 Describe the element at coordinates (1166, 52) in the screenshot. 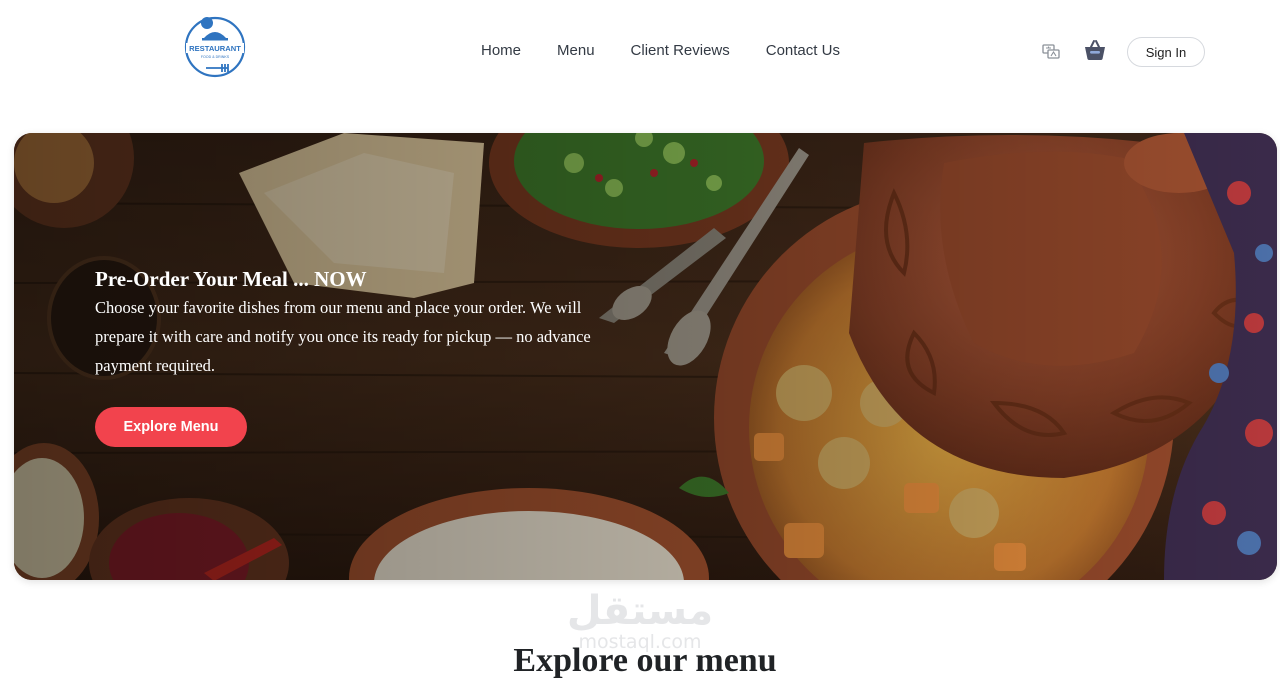

I see `sign-in-button: Sign In` at that location.